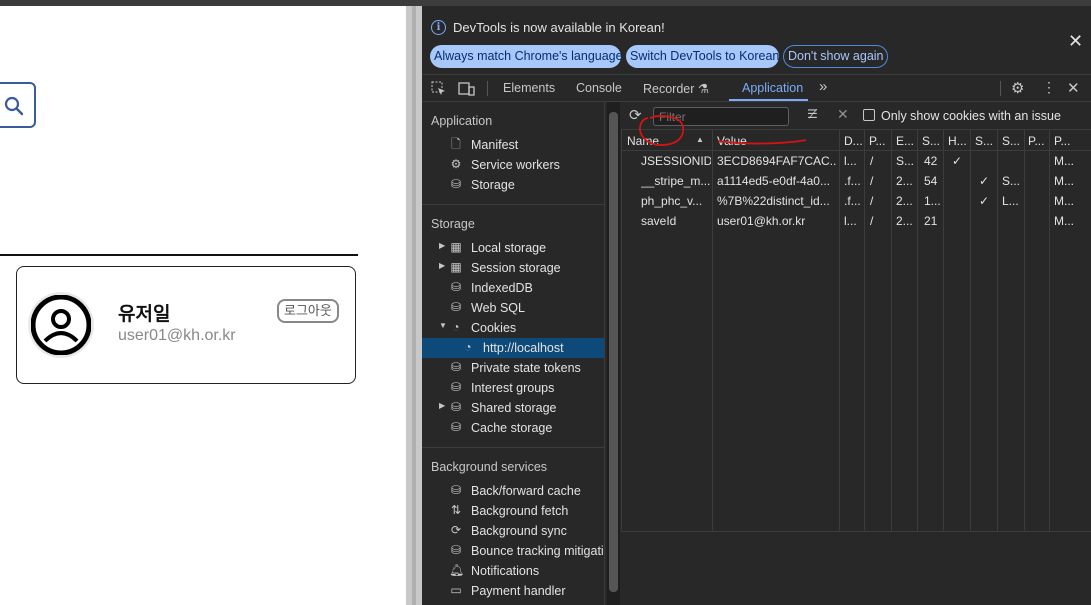  I want to click on sidebar-item-interest-groups: ⛁ Interest groups, so click(513, 388).